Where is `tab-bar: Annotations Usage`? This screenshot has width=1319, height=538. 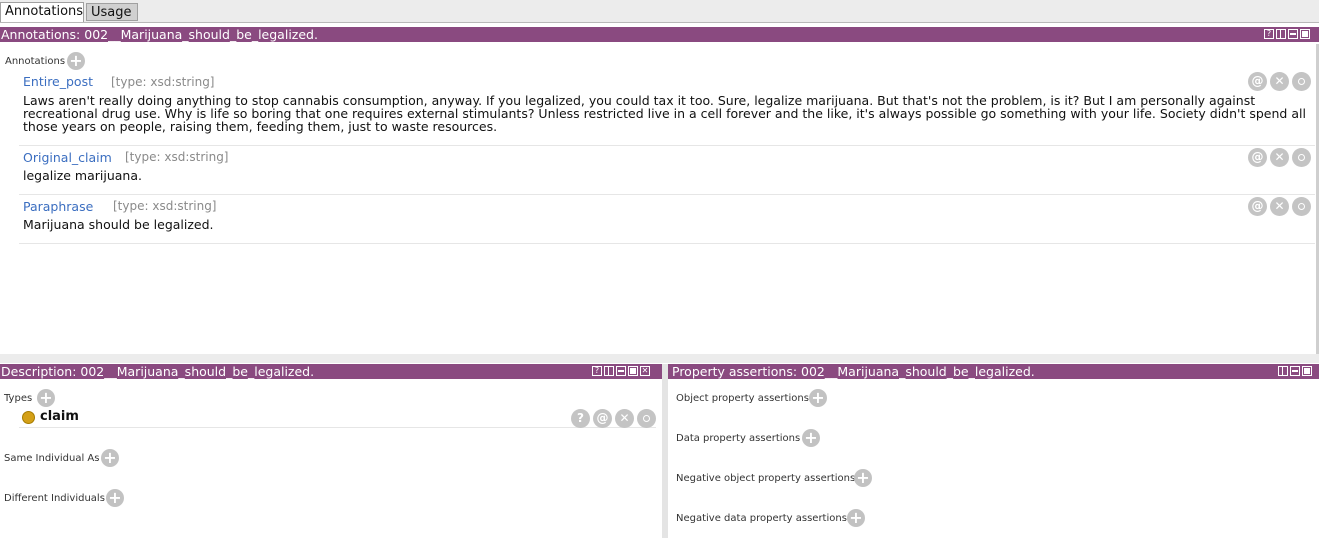 tab-bar: Annotations Usage is located at coordinates (659, 11).